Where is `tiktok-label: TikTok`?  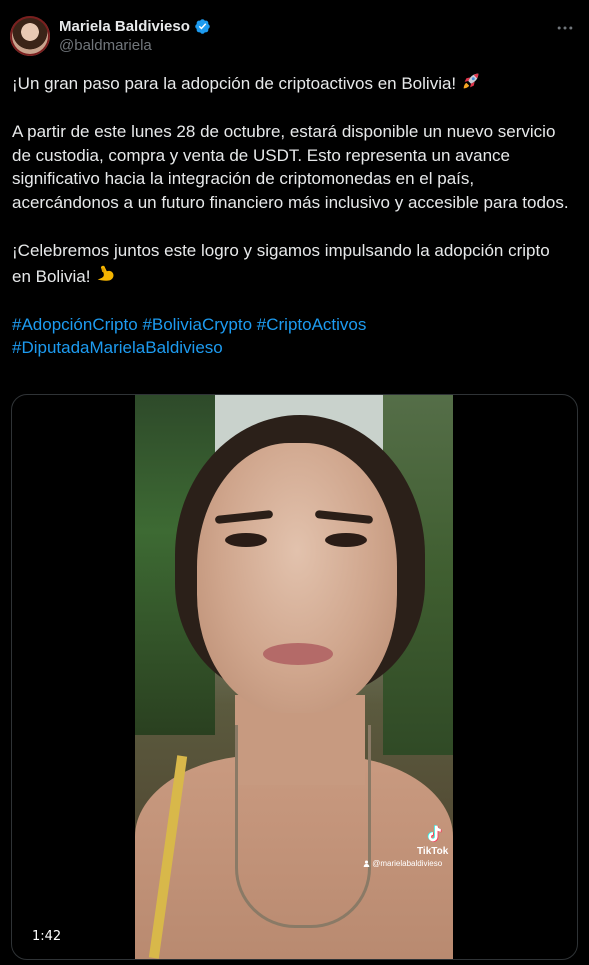
tiktok-label: TikTok is located at coordinates (433, 851).